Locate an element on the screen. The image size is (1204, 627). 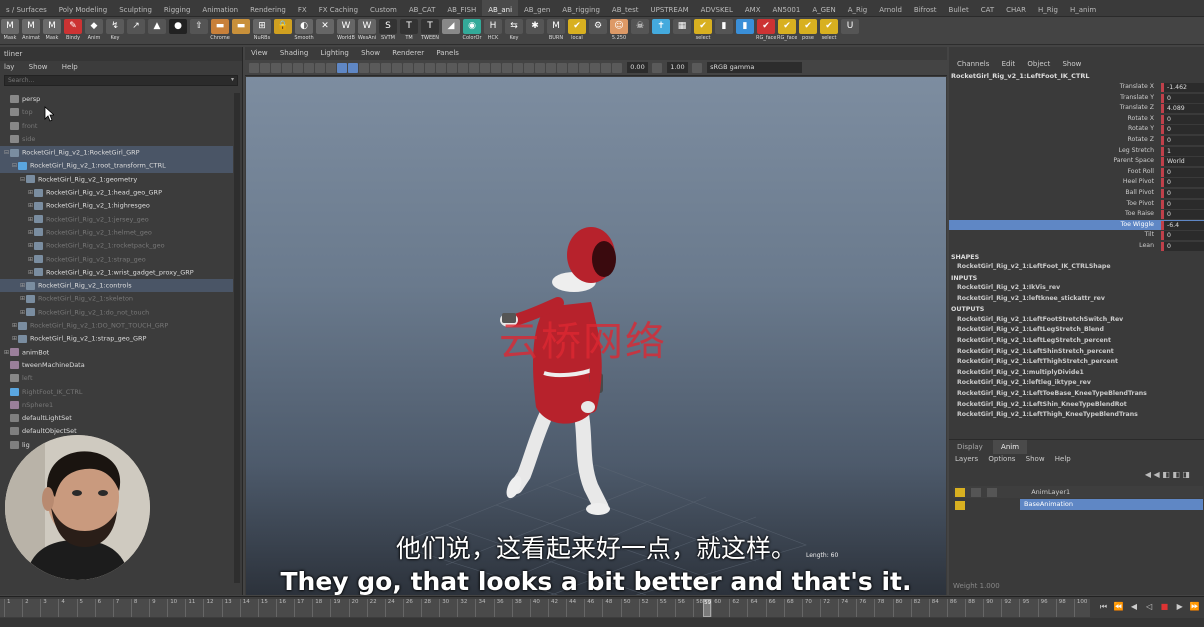
shelf-button: H HCK is located at coordinates (493, 31).